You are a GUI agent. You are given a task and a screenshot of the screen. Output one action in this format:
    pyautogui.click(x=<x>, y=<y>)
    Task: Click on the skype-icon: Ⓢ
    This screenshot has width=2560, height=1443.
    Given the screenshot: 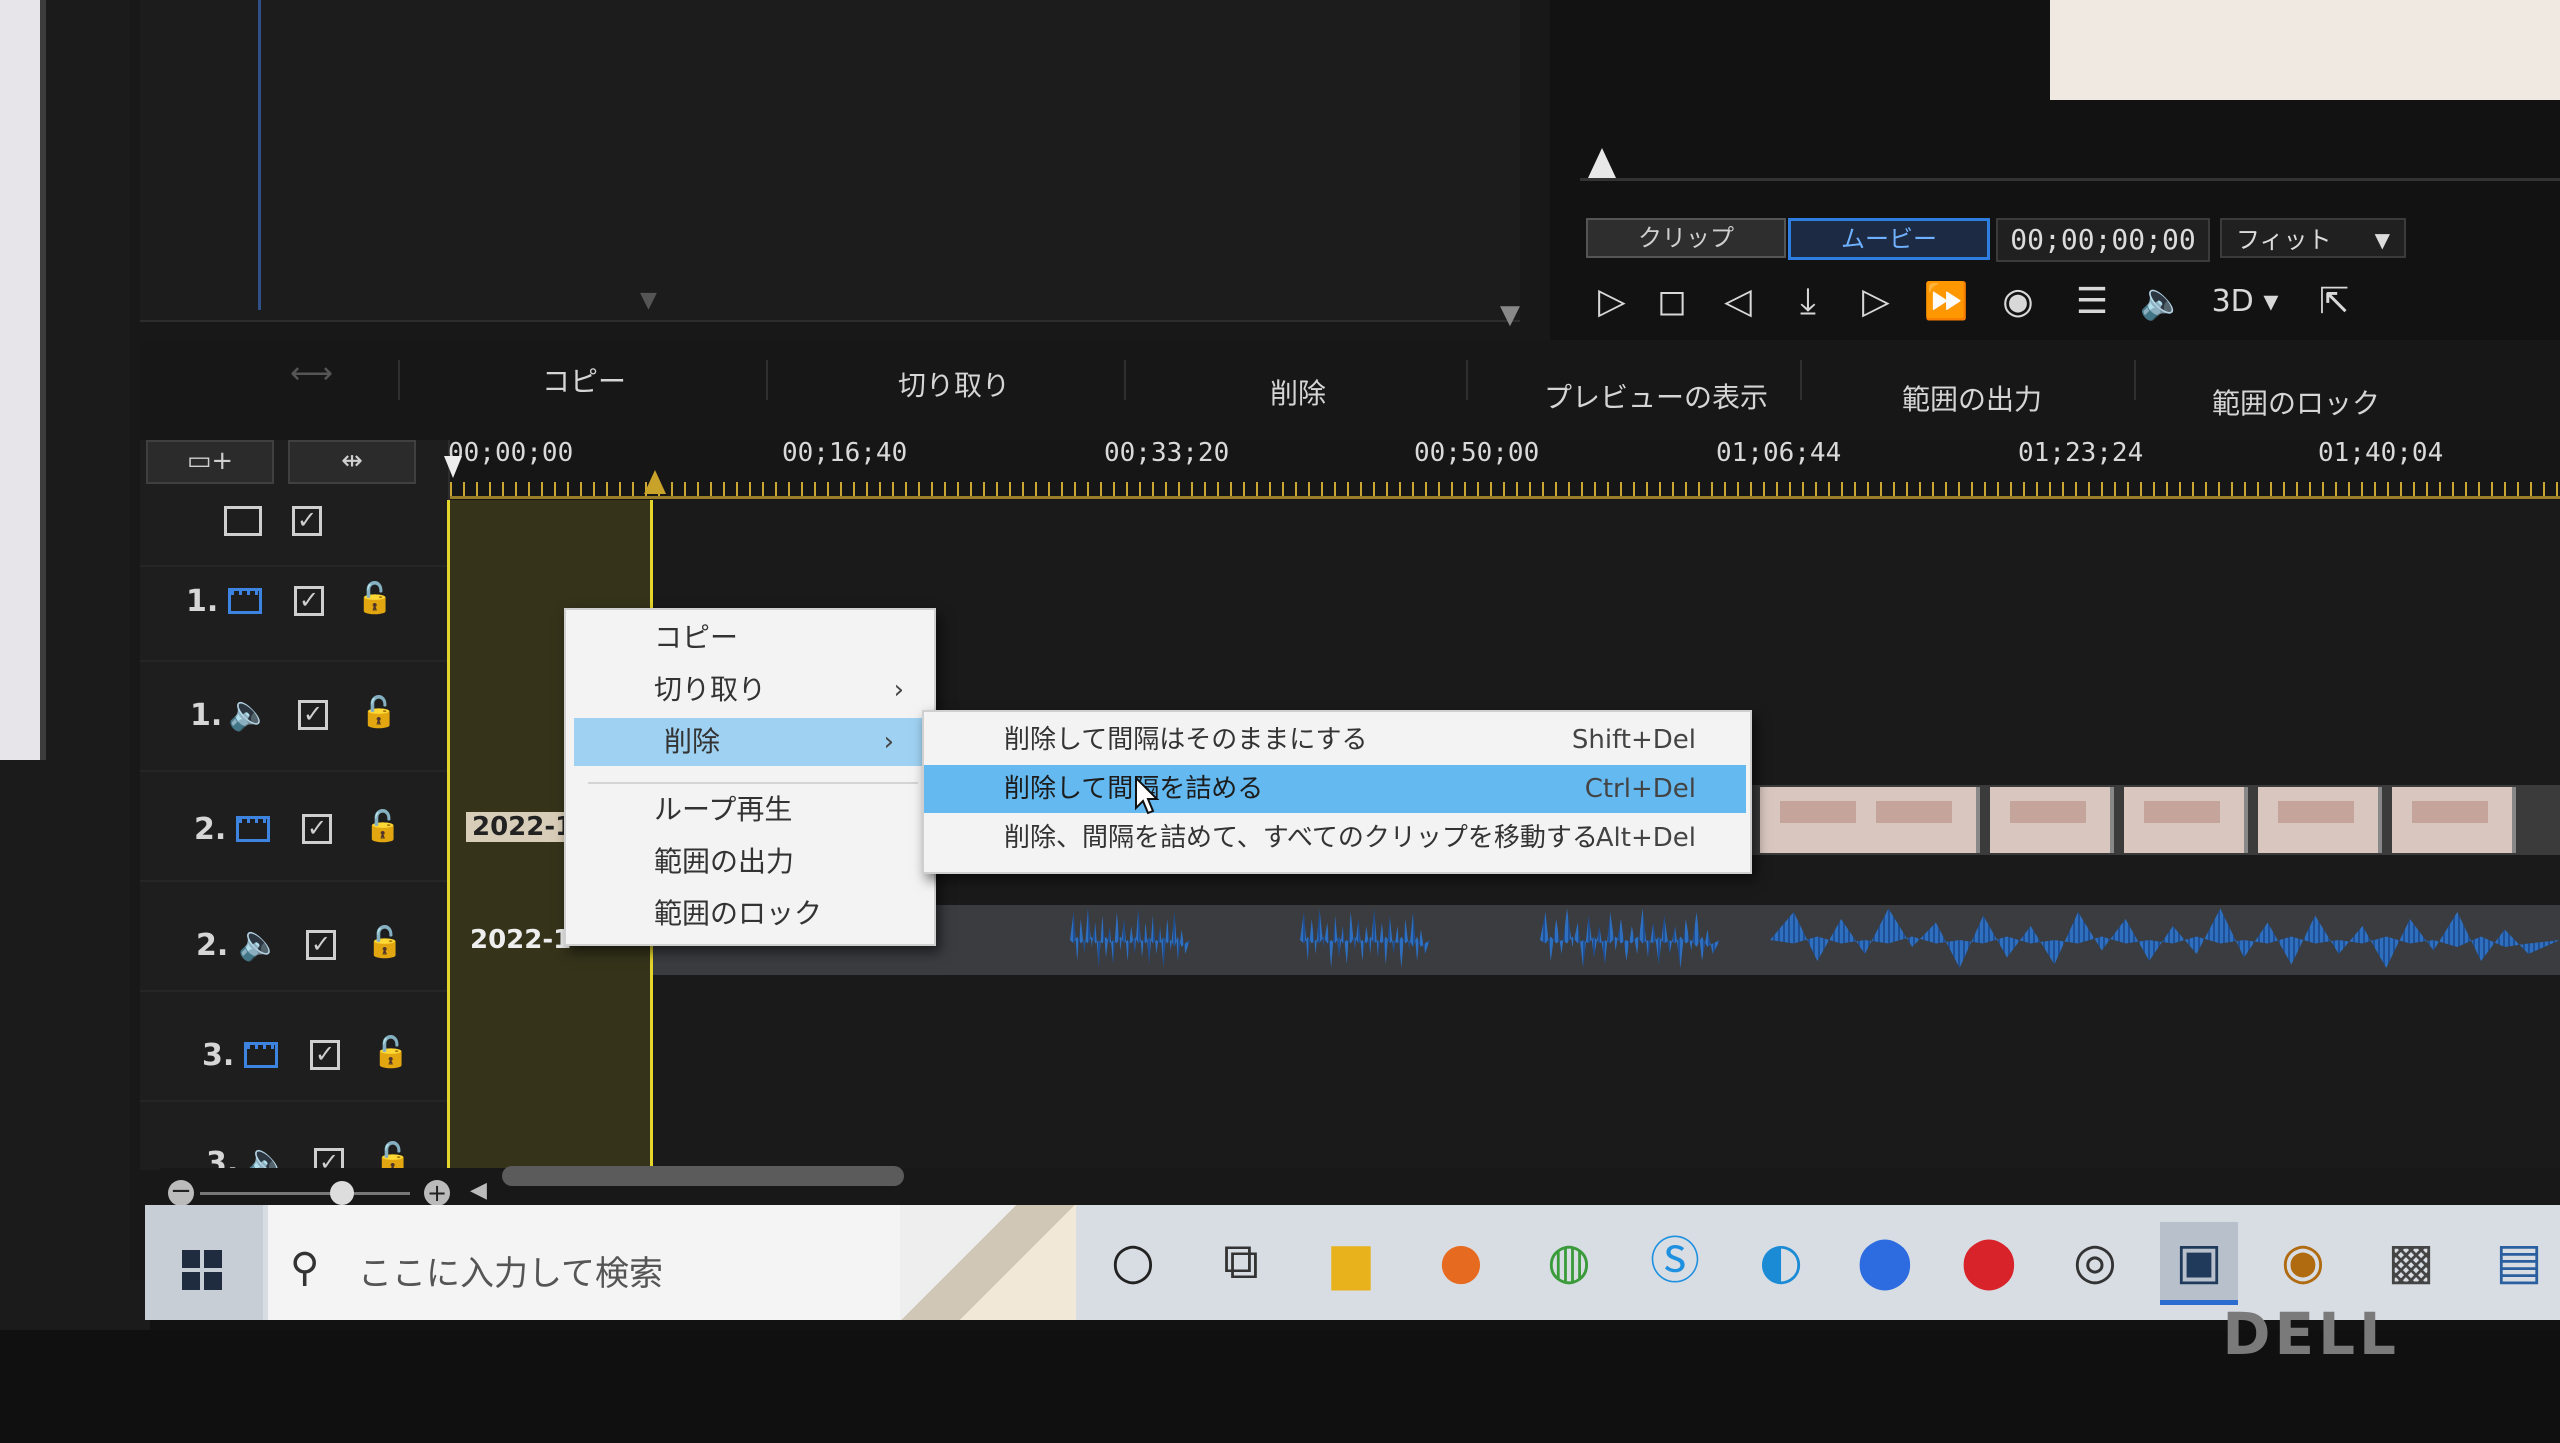 What is the action you would take?
    pyautogui.click(x=1675, y=1261)
    